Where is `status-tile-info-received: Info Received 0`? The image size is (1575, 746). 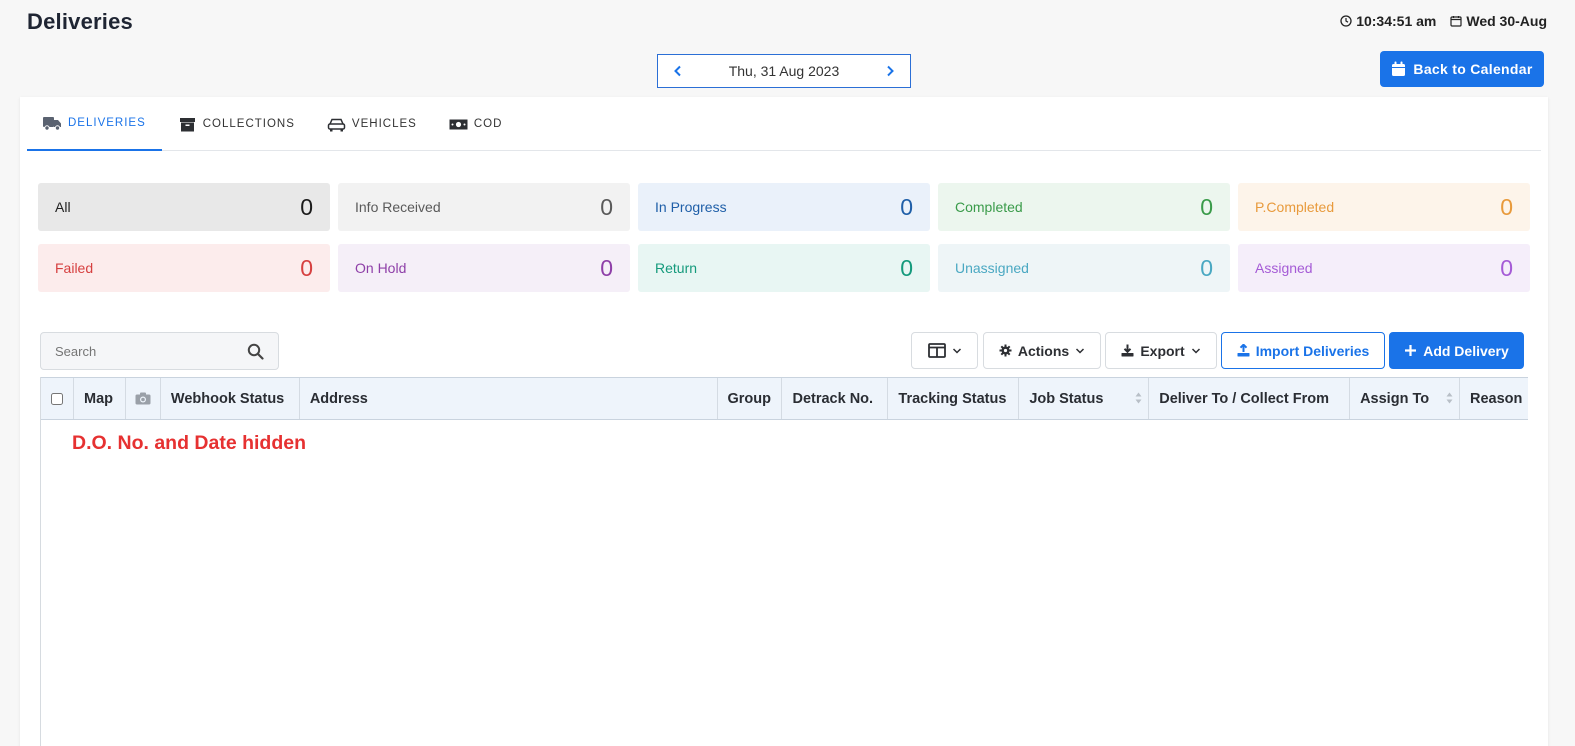
status-tile-info-received: Info Received 0 is located at coordinates (484, 207).